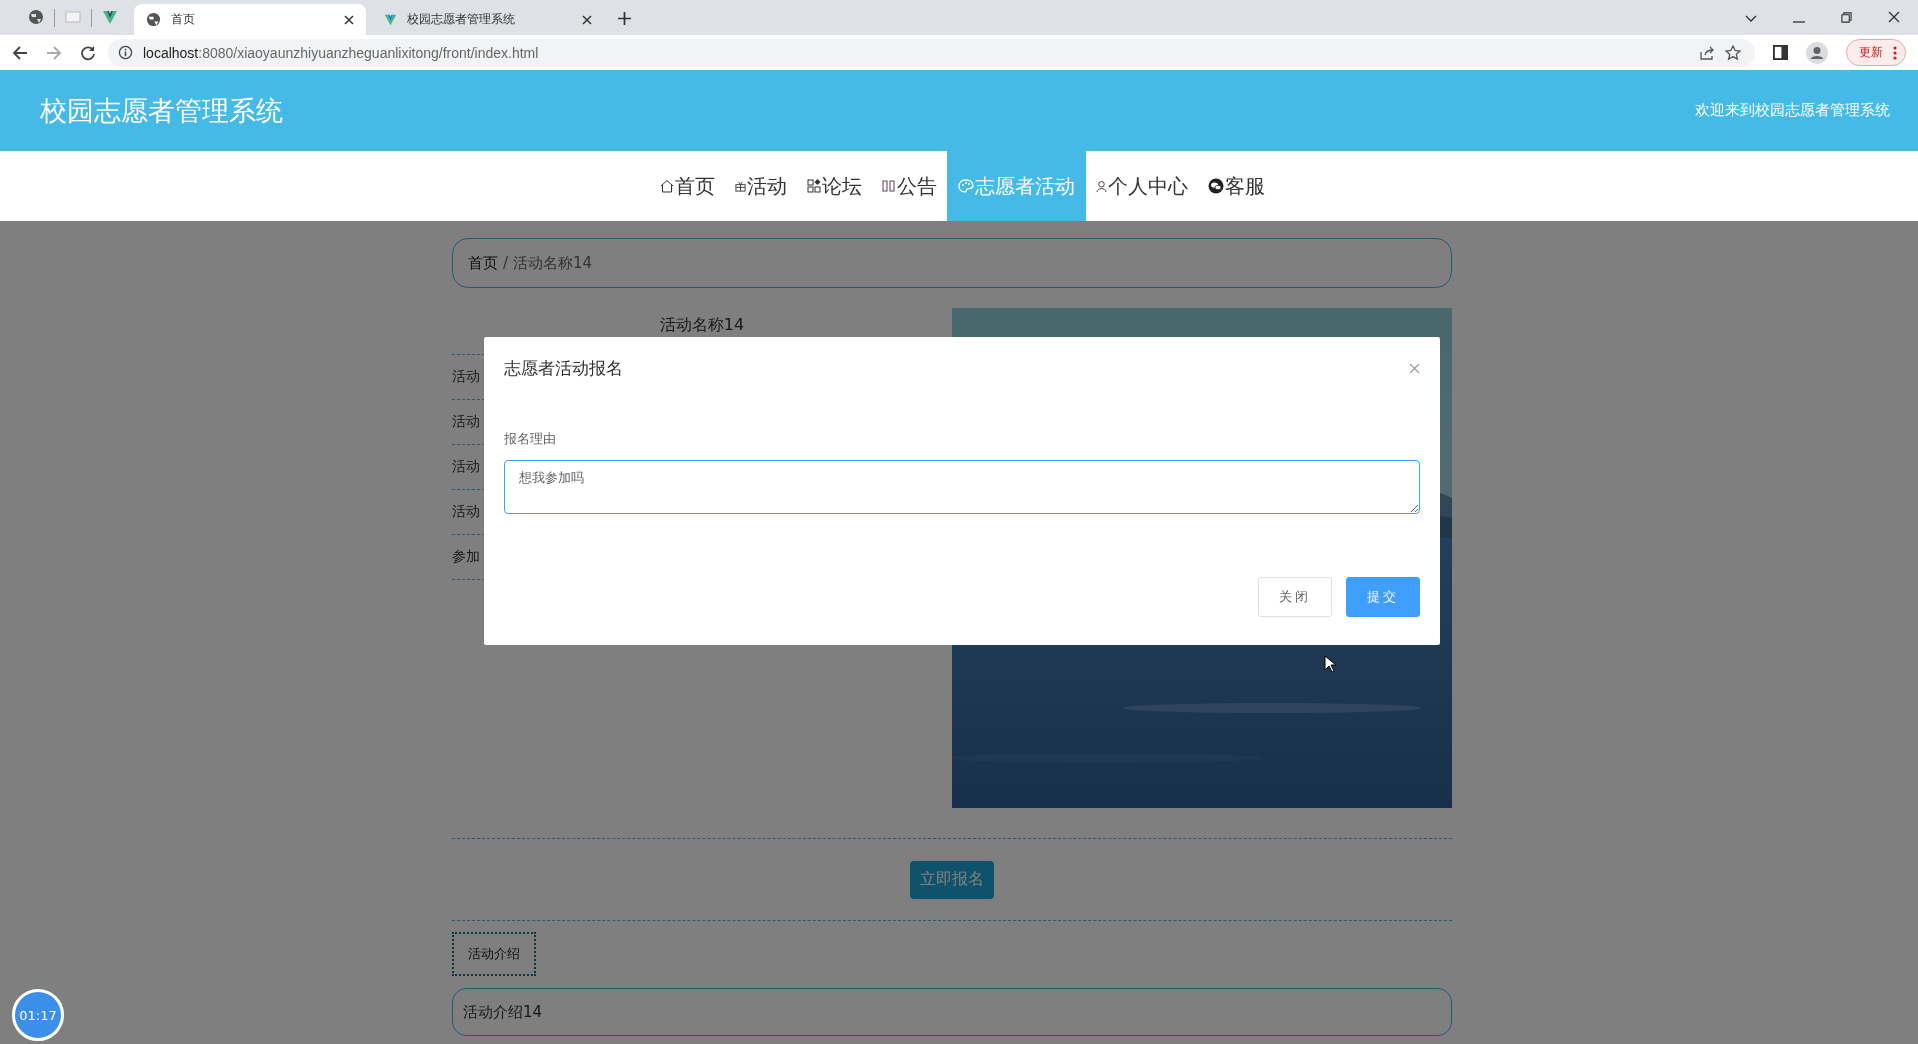 The height and width of the screenshot is (1044, 1918). What do you see at coordinates (553, 263) in the screenshot?
I see `breadcrumb-current: 活动名称14` at bounding box center [553, 263].